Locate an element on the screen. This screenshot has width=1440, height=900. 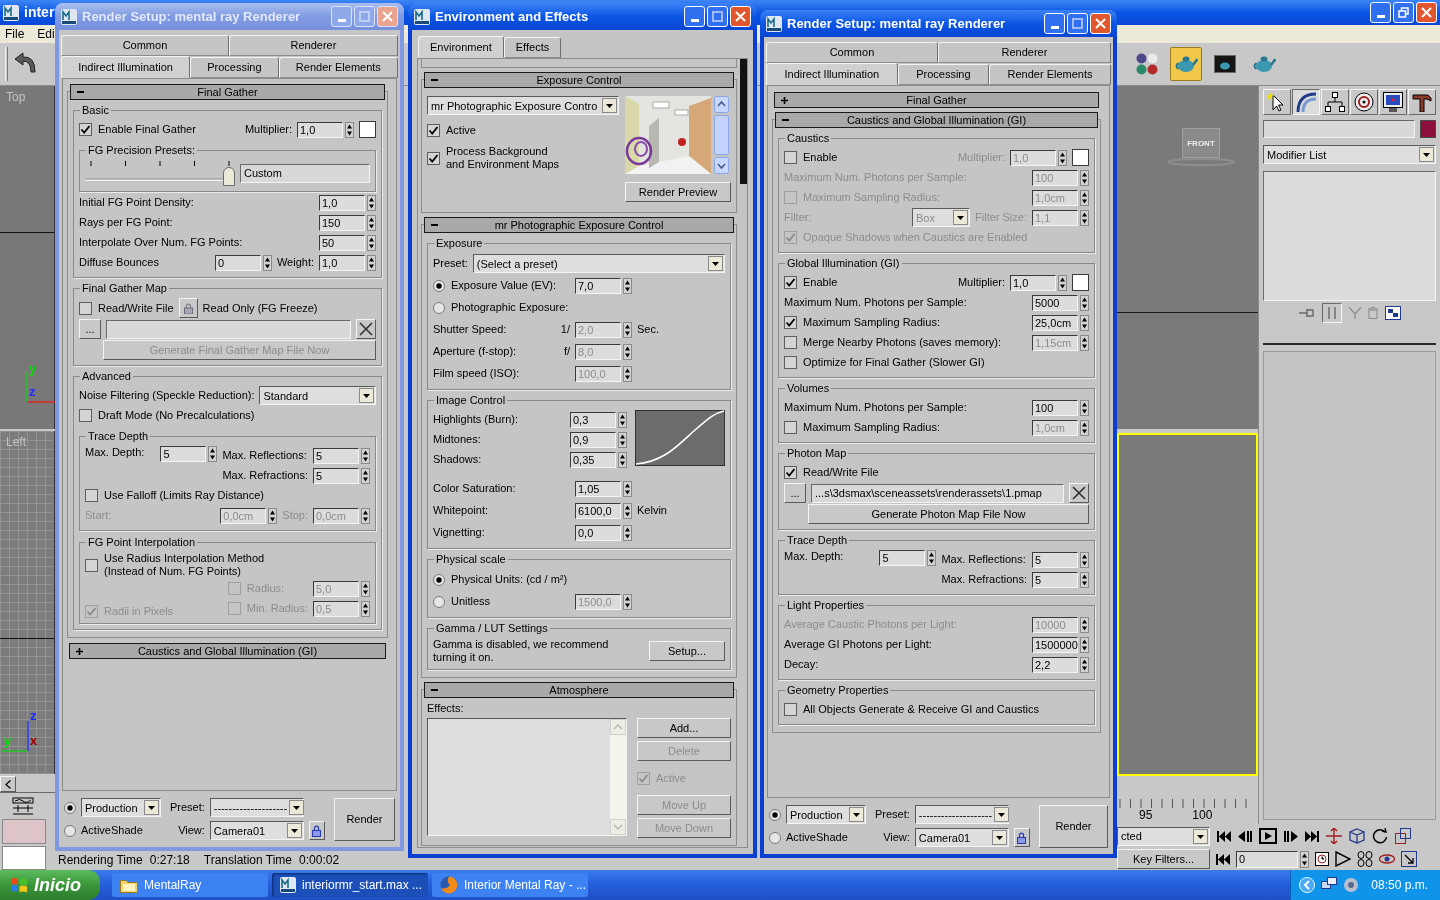
menu-item: File is located at coordinates (15, 34).